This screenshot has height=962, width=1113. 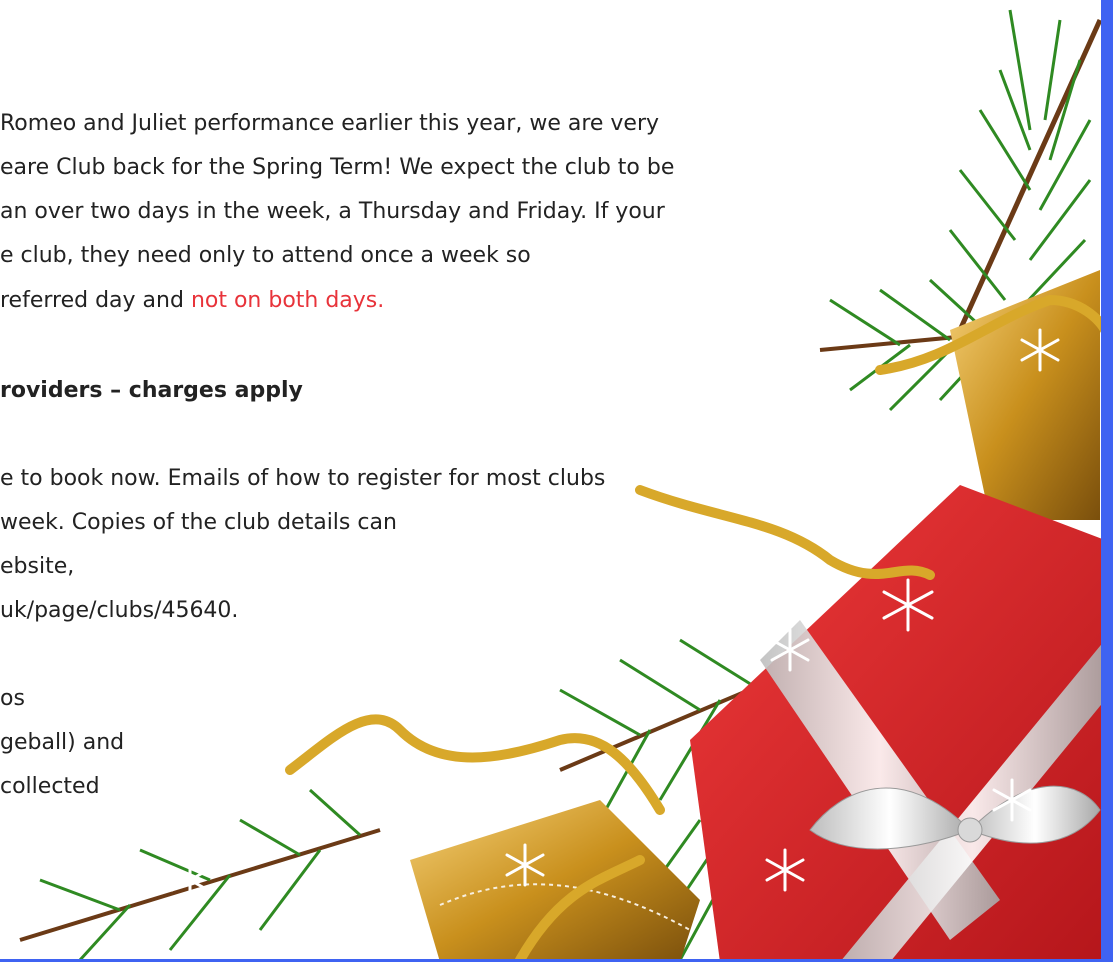 I want to click on right-border, so click(x=1107, y=481).